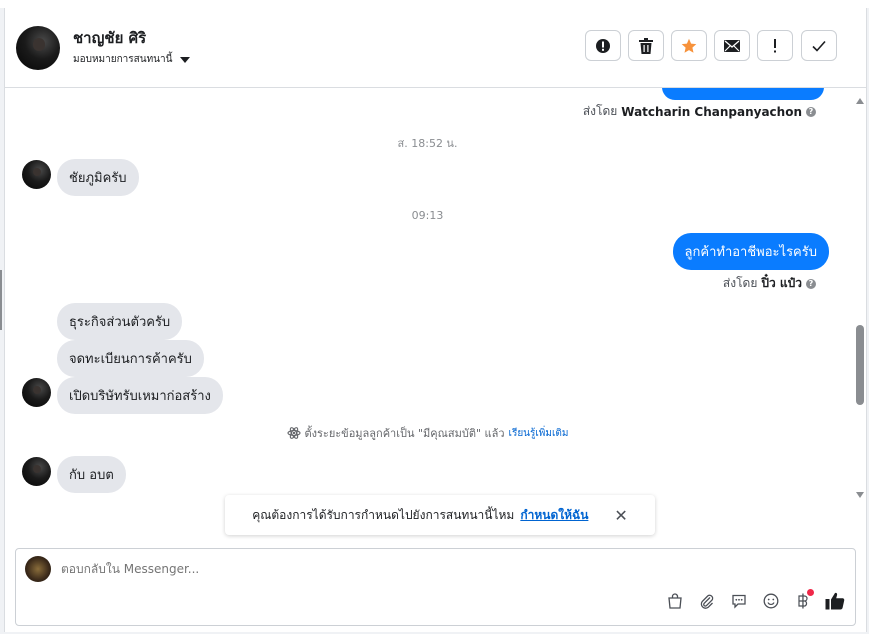 The image size is (869, 634). What do you see at coordinates (755, 600) in the screenshot?
I see `composer-toolbar` at bounding box center [755, 600].